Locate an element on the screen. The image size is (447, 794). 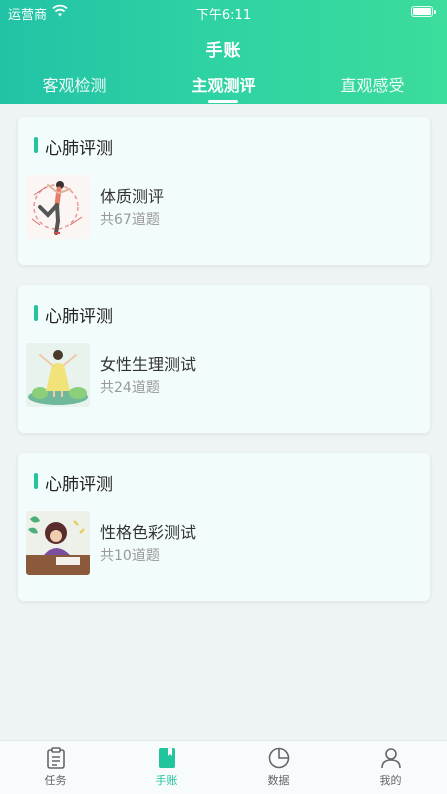
top-tabs: 客观检测 主观测评 直观感受 is located at coordinates (223, 88).